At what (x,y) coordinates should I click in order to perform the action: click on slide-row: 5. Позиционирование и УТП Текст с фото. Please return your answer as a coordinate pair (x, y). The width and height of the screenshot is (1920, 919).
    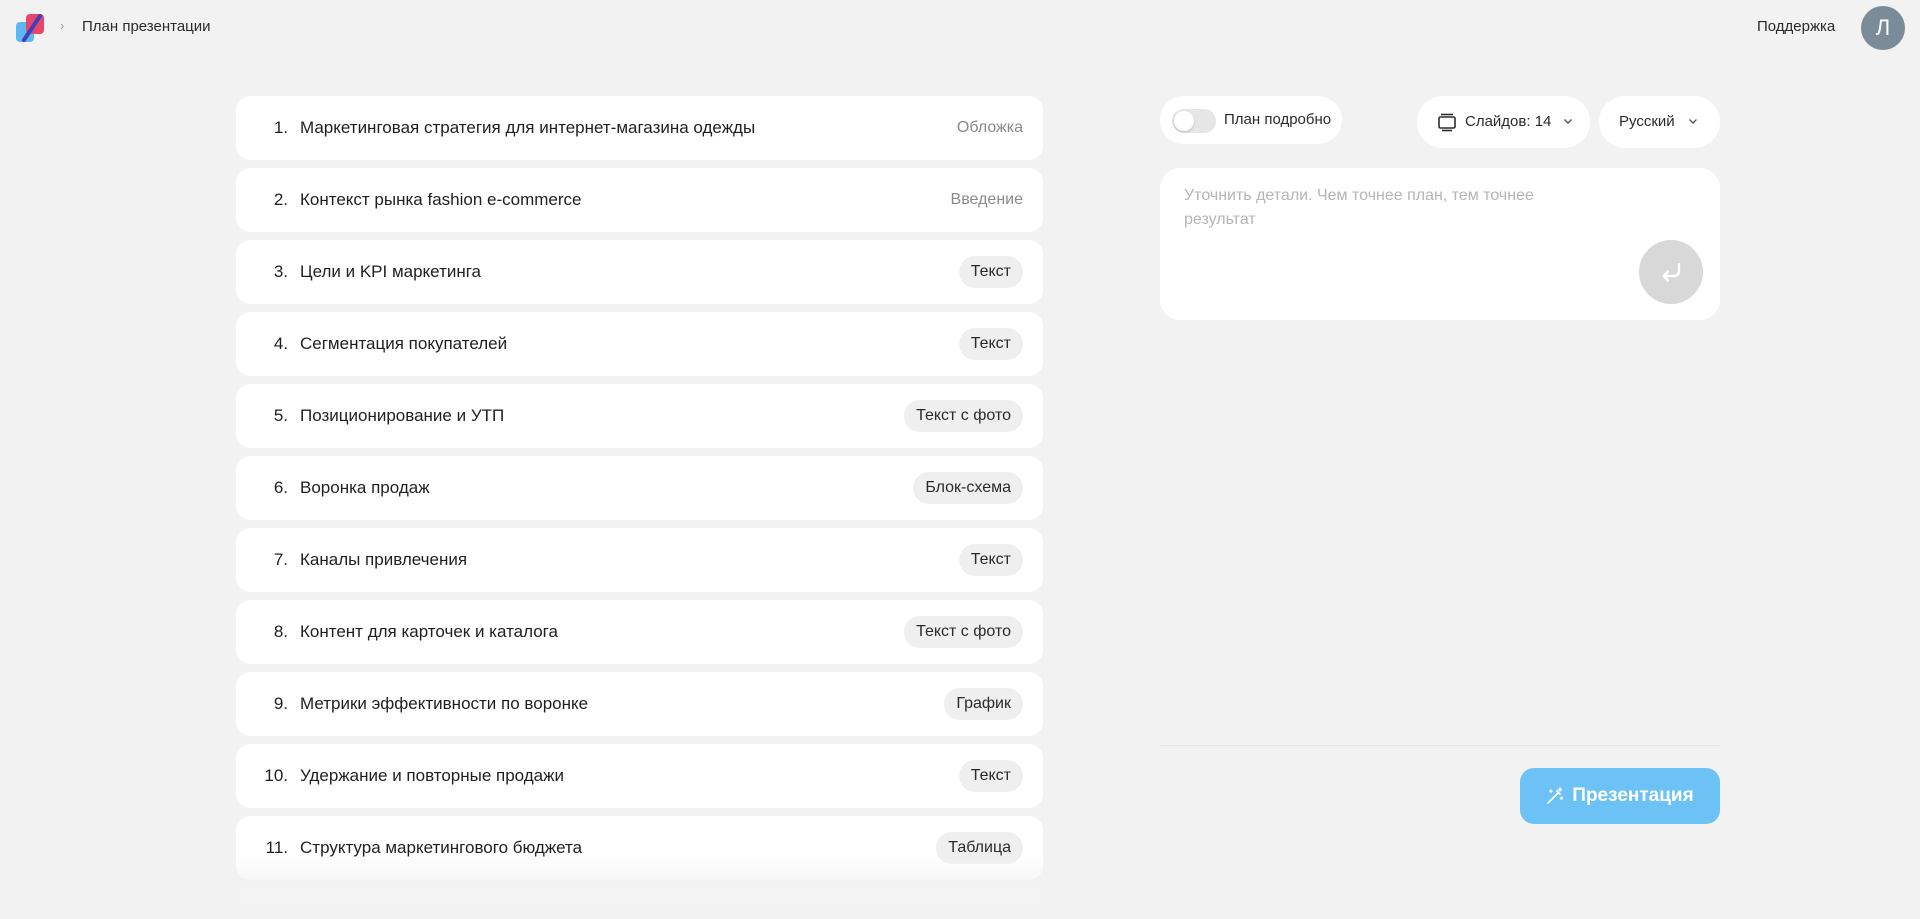
    Looking at the image, I should click on (639, 416).